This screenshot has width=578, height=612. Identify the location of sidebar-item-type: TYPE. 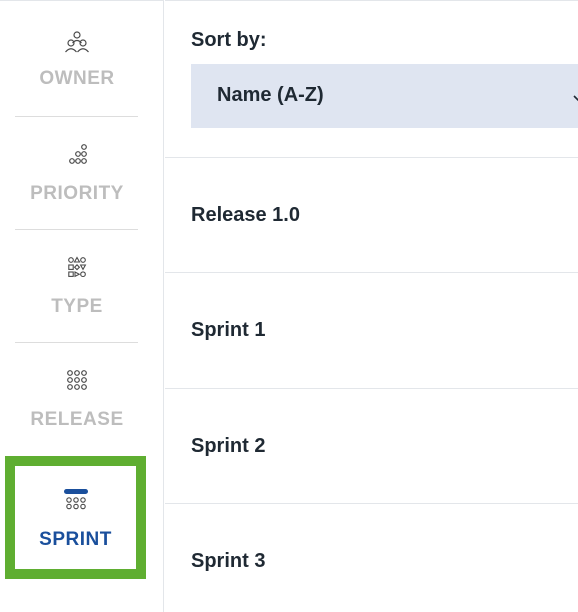
(77, 285).